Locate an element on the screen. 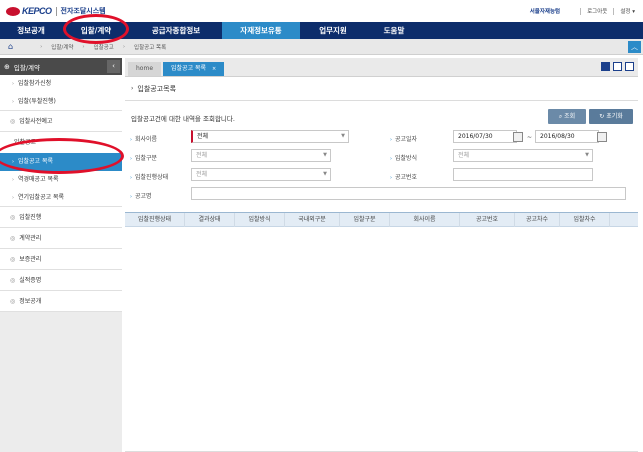 The image size is (643, 452). sidebar-item-label: 입찰참가신청 is located at coordinates (35, 83).